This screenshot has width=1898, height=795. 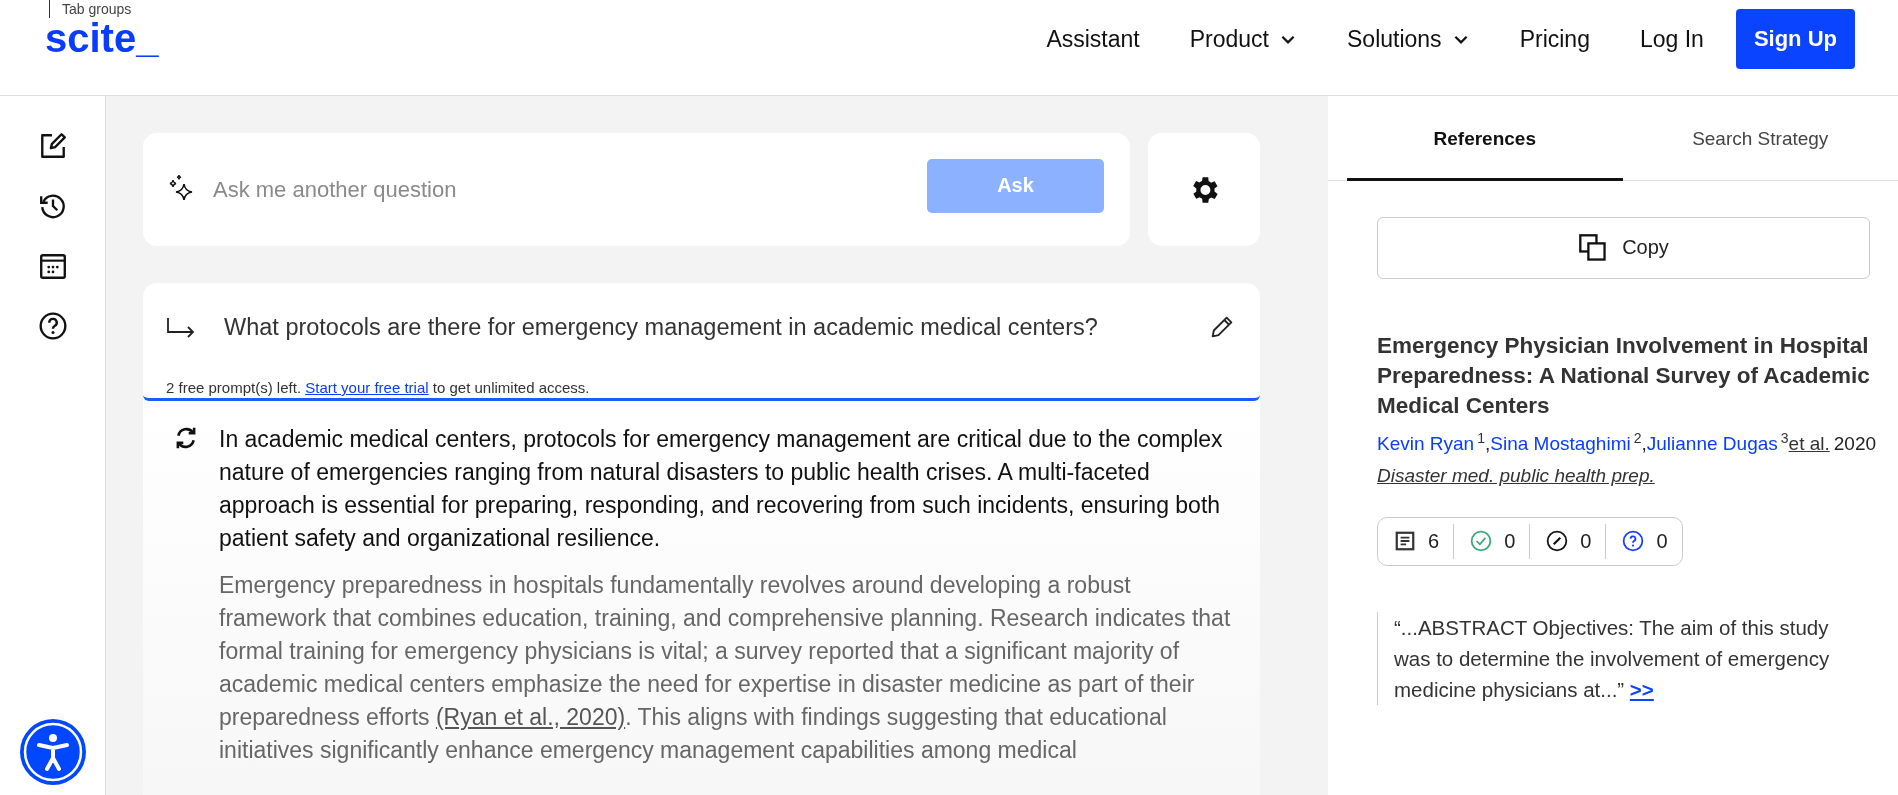 I want to click on answer-paragraph: In academic medical centers, protocols for emergency management are critical due to the complex nature of emergencies ranging from natural disasters to public health crises. A multi-faceted approach is essential for preparing, responding, and recovering from such incidents, ensuring both patient safety and organizational resilience., so click(x=721, y=489).